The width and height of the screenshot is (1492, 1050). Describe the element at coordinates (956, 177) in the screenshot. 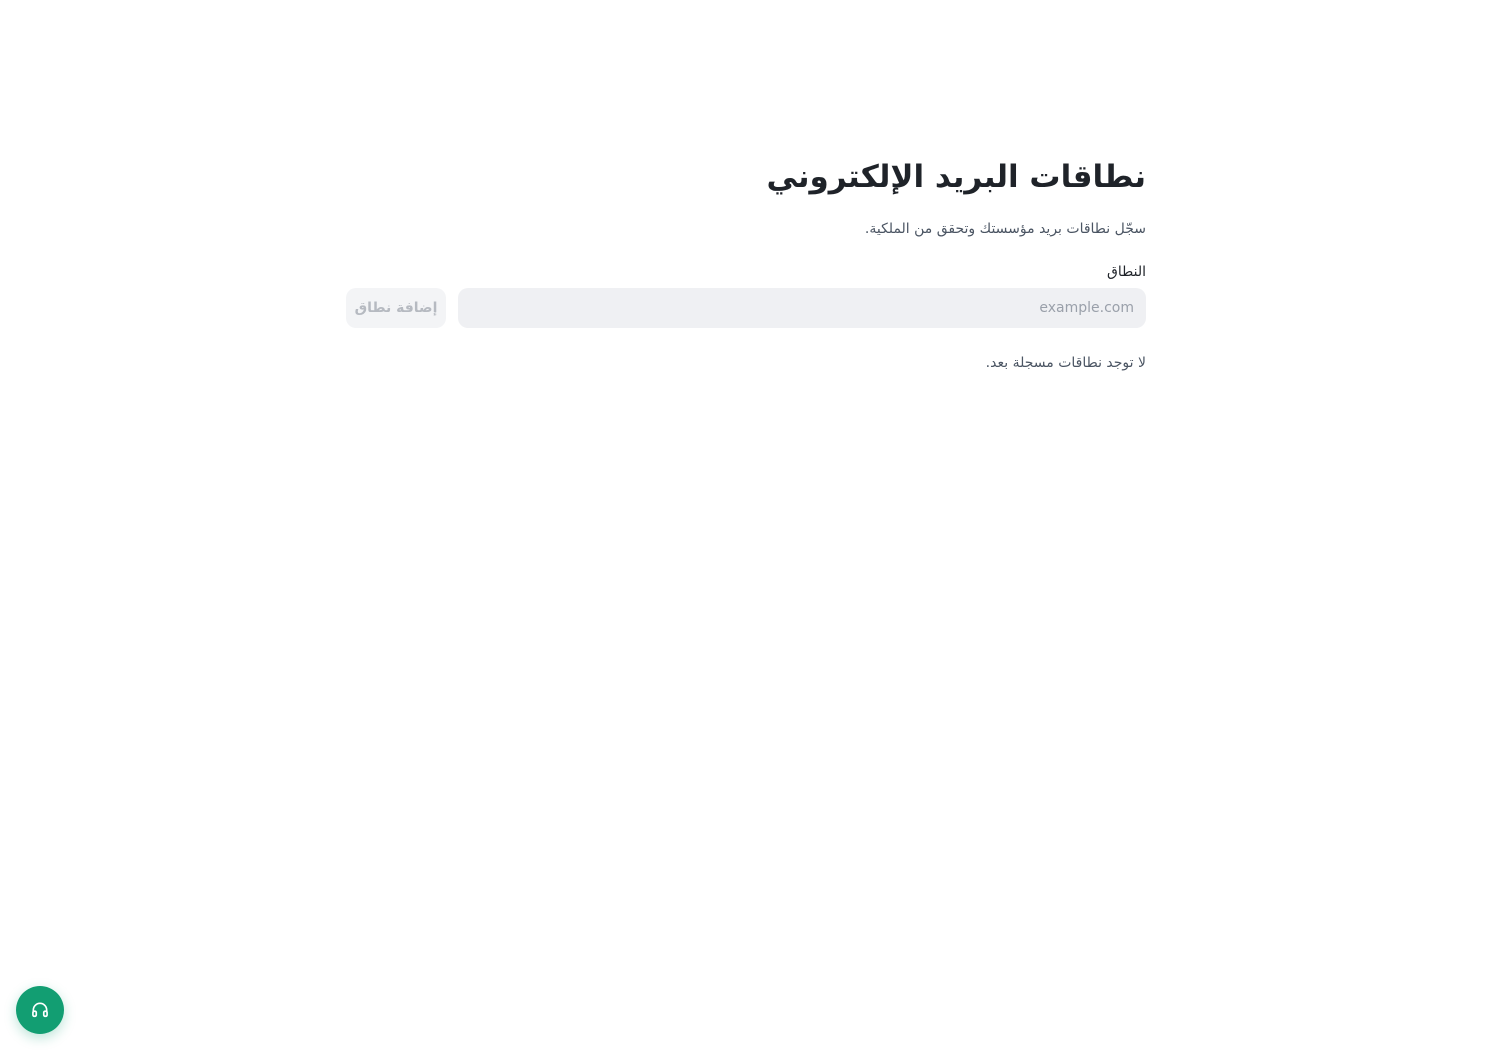

I see `page-title: نطاقات البريد الإلكتروني` at that location.